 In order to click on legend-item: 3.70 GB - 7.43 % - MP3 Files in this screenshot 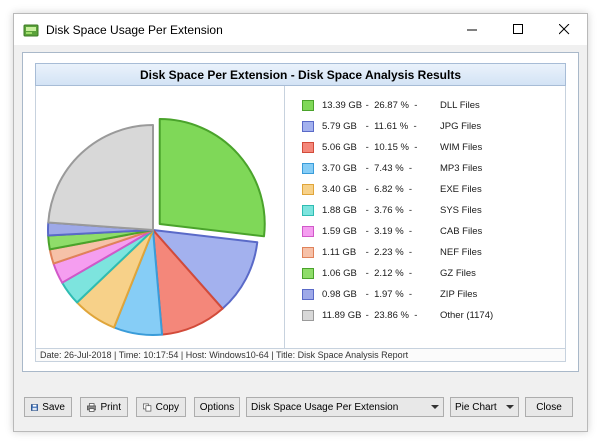, I will do `click(392, 168)`.